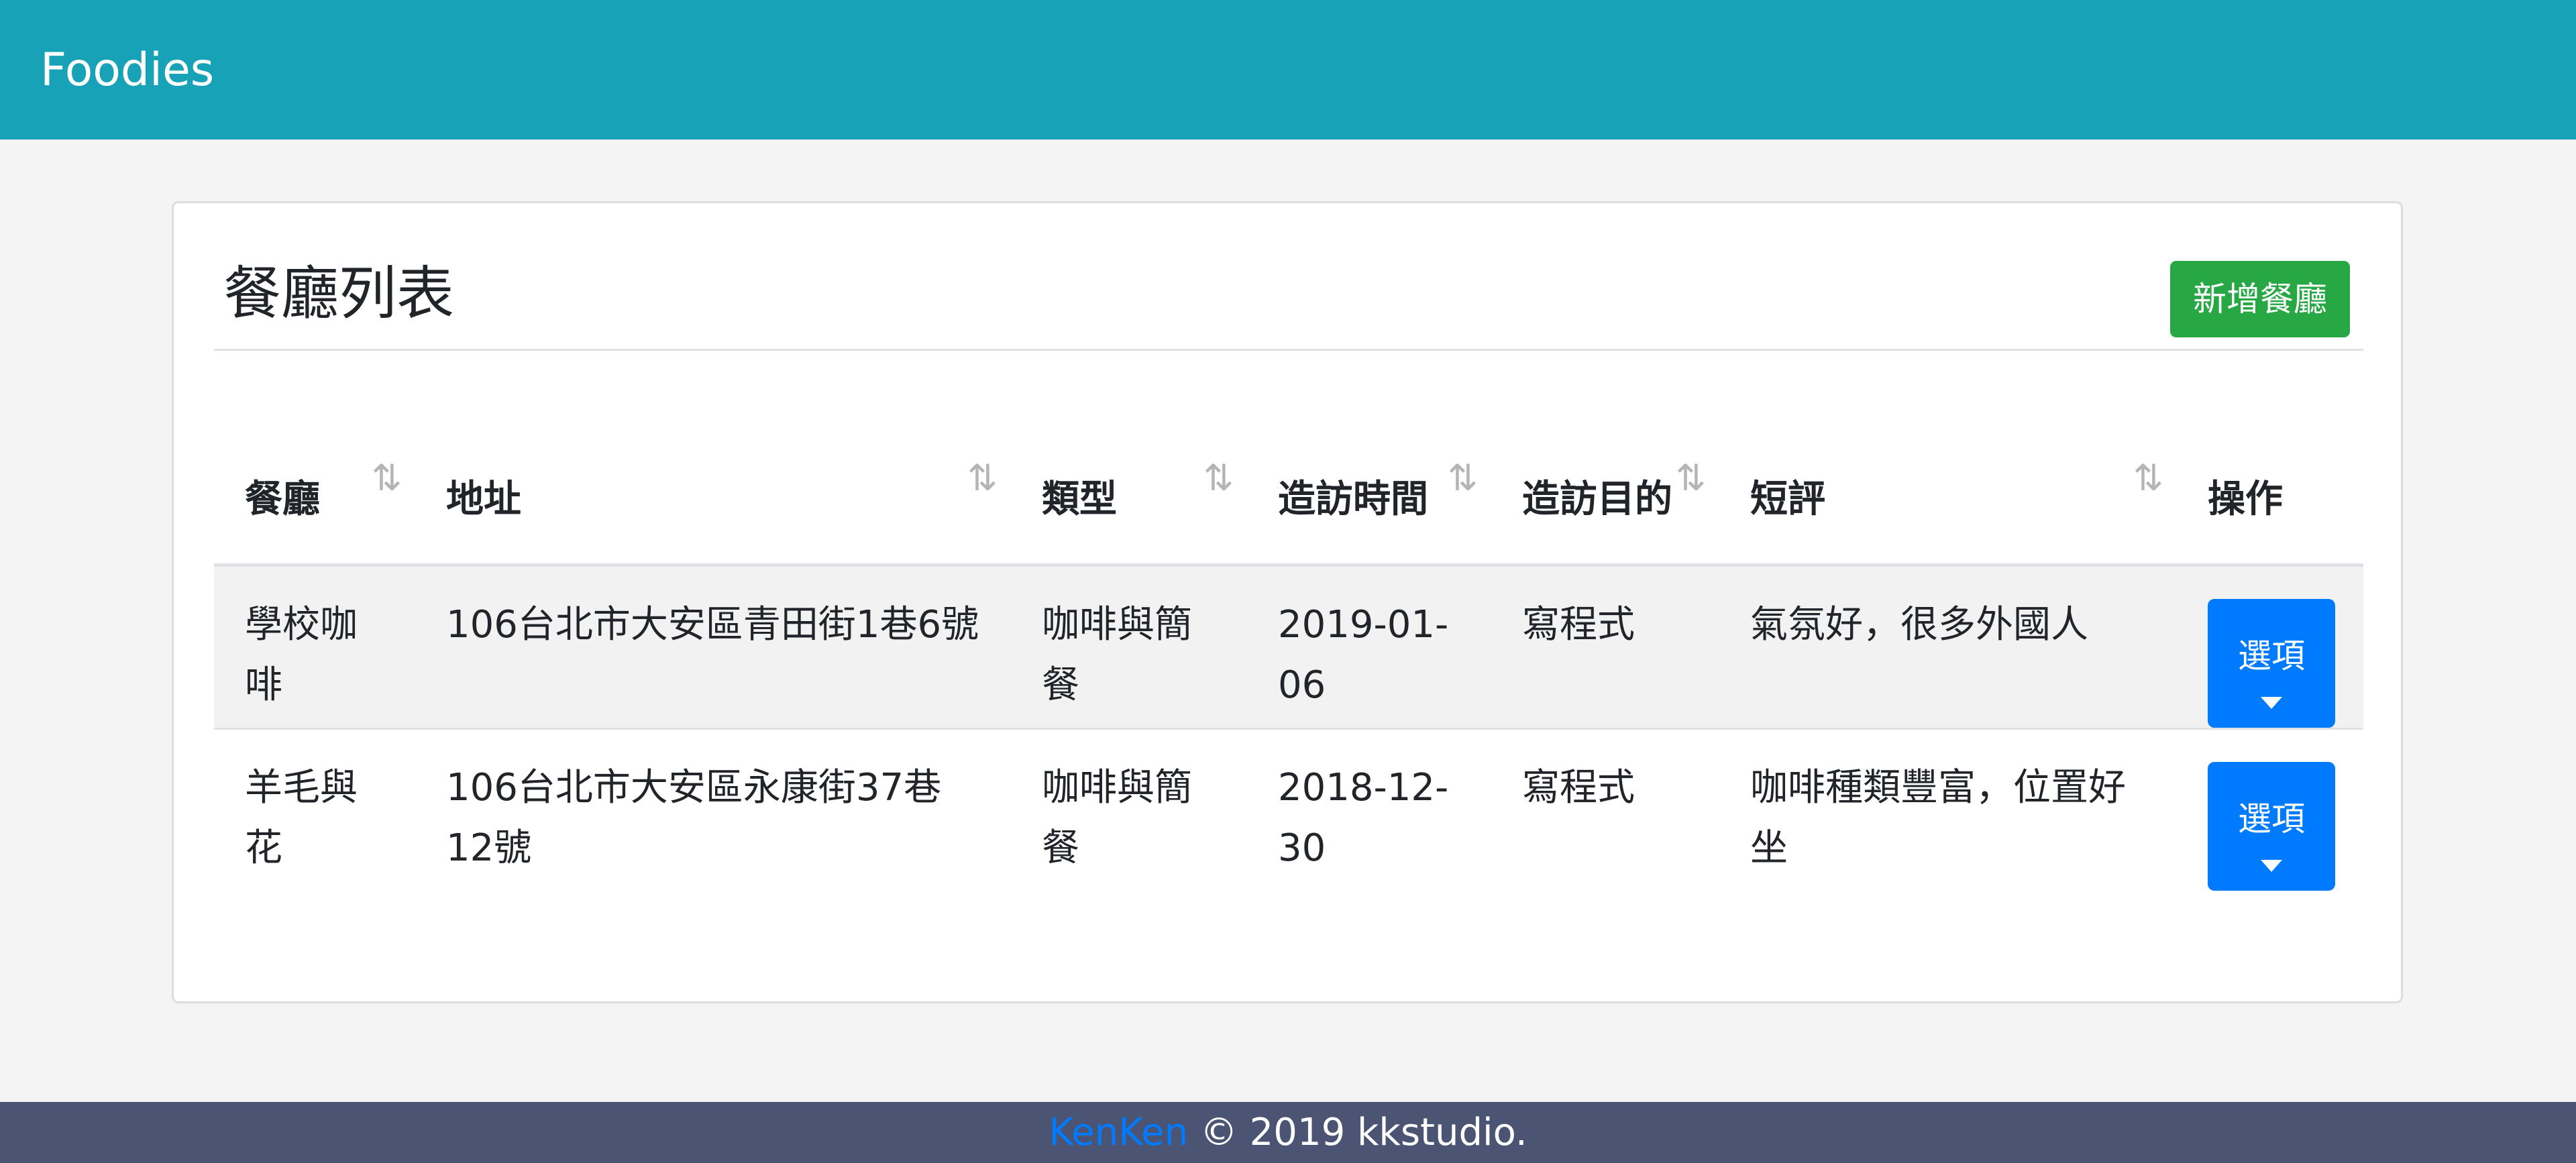 This screenshot has width=2576, height=1163. I want to click on column-header-review: 短評 ⇅, so click(1948, 458).